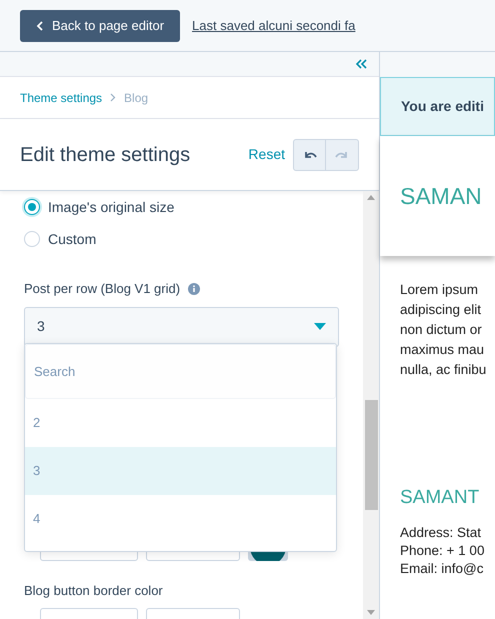 This screenshot has height=619, width=495. Describe the element at coordinates (437, 106) in the screenshot. I see `editing-banner: You are editi` at that location.